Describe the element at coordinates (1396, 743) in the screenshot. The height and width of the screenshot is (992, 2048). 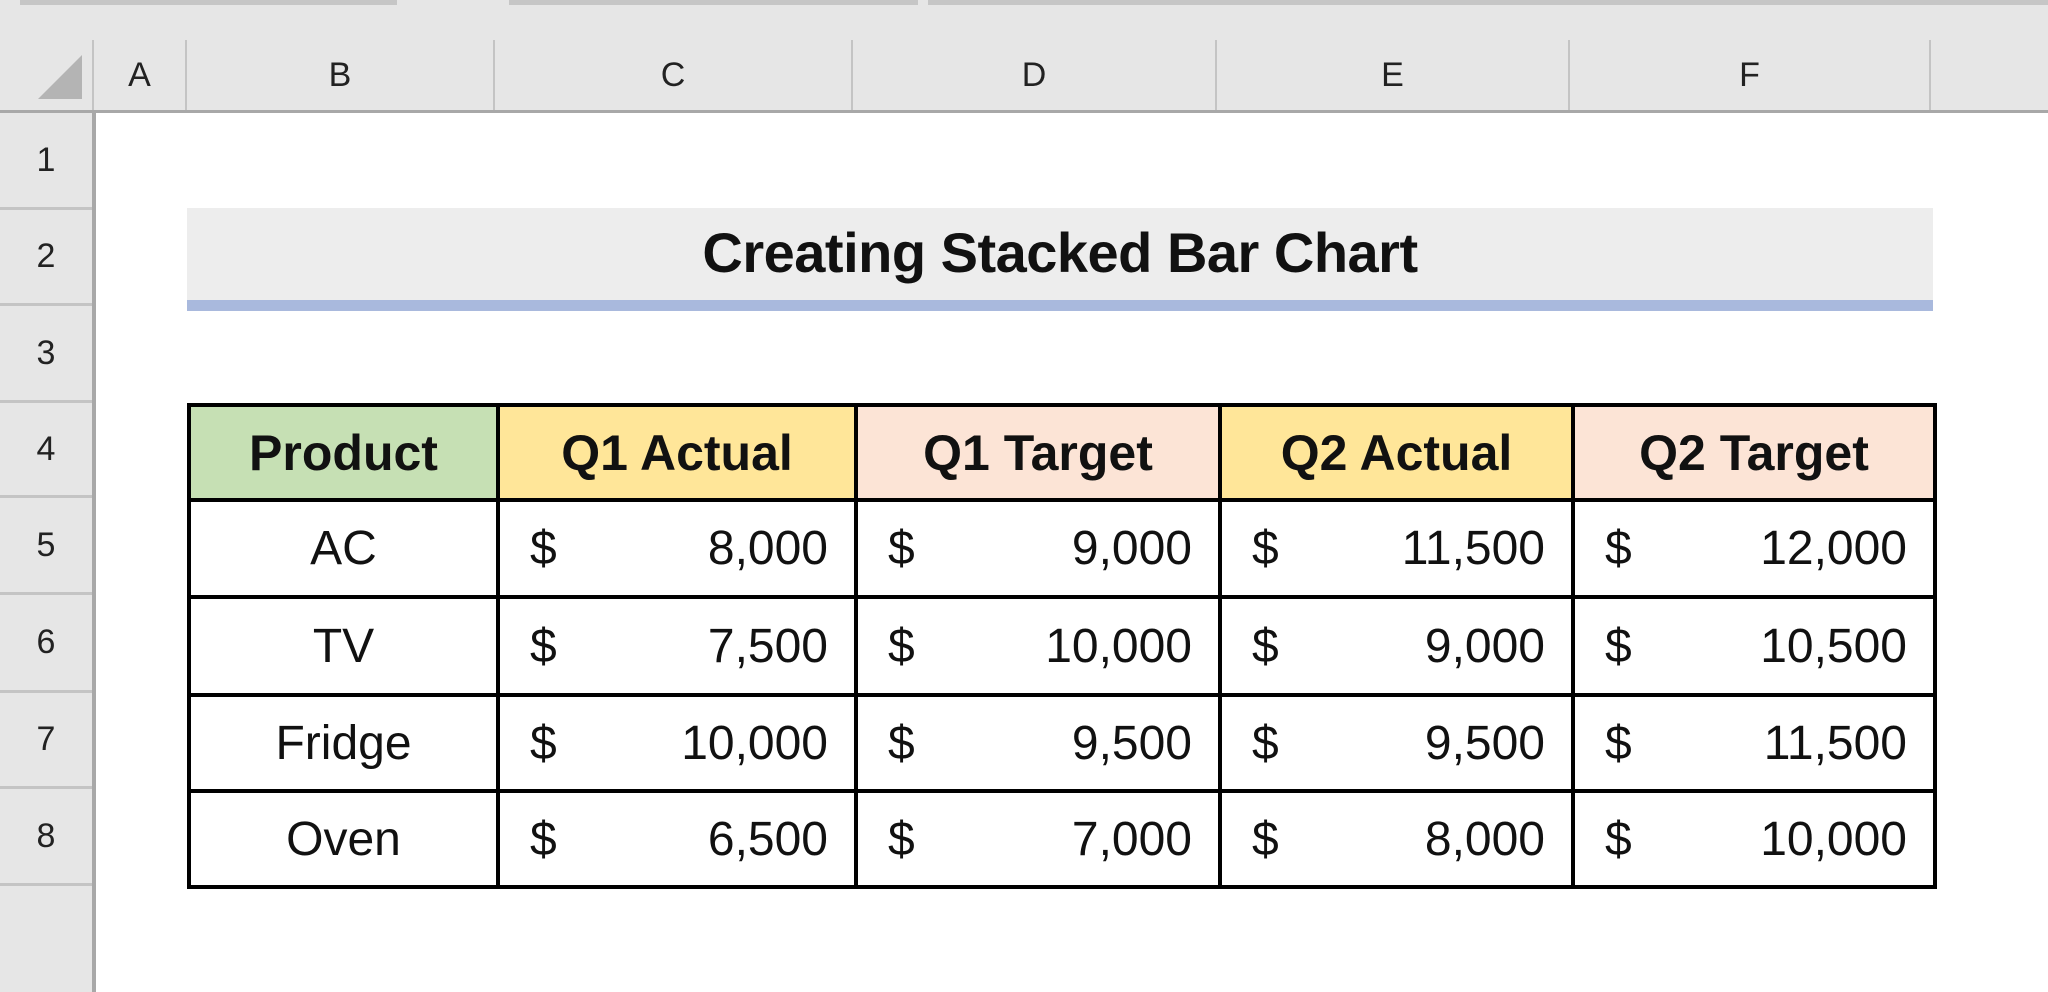
I see `q2-actual-cell: $9,500` at that location.